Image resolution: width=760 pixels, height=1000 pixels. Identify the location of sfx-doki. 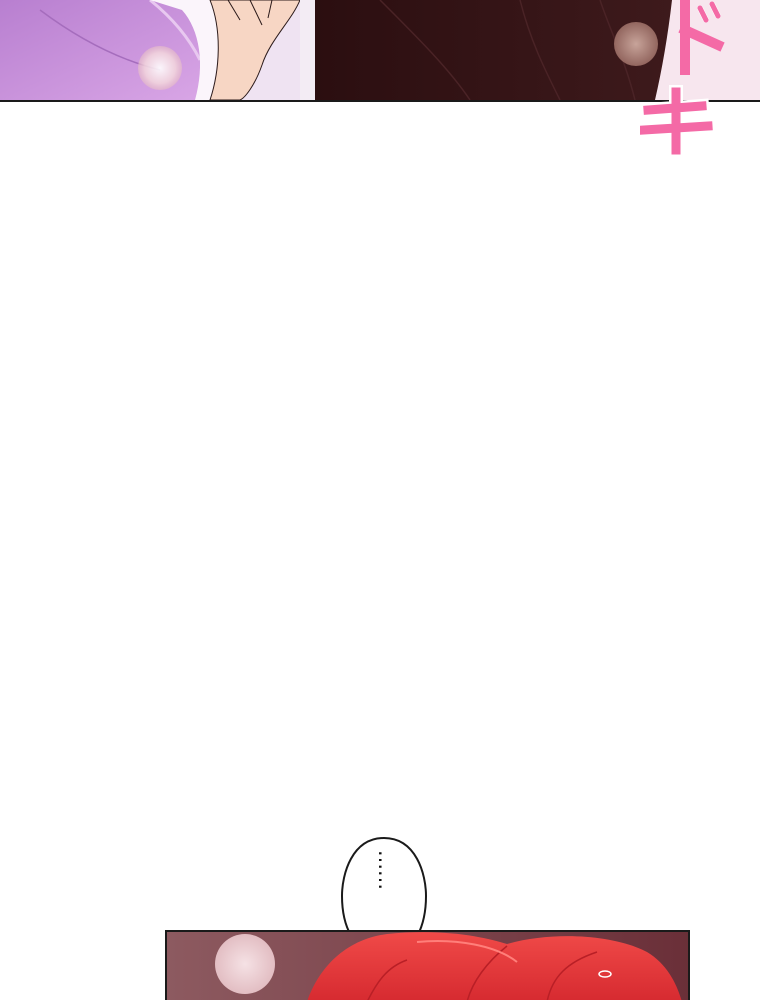
(700, 80).